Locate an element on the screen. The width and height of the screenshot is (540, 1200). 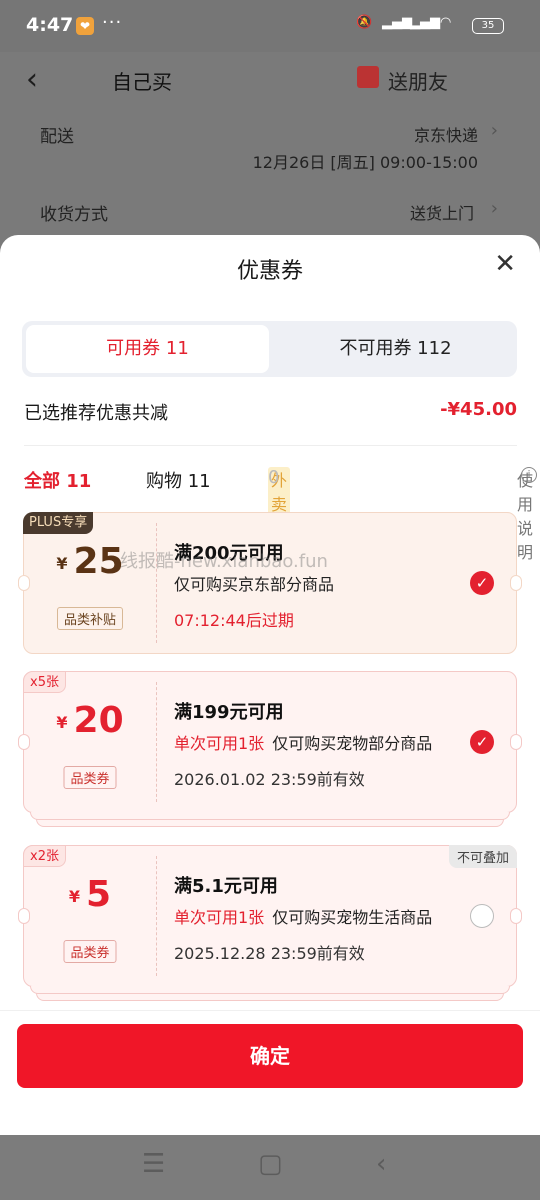
coupon-desc: 仅可购买宠物部分商品 is located at coordinates (352, 743).